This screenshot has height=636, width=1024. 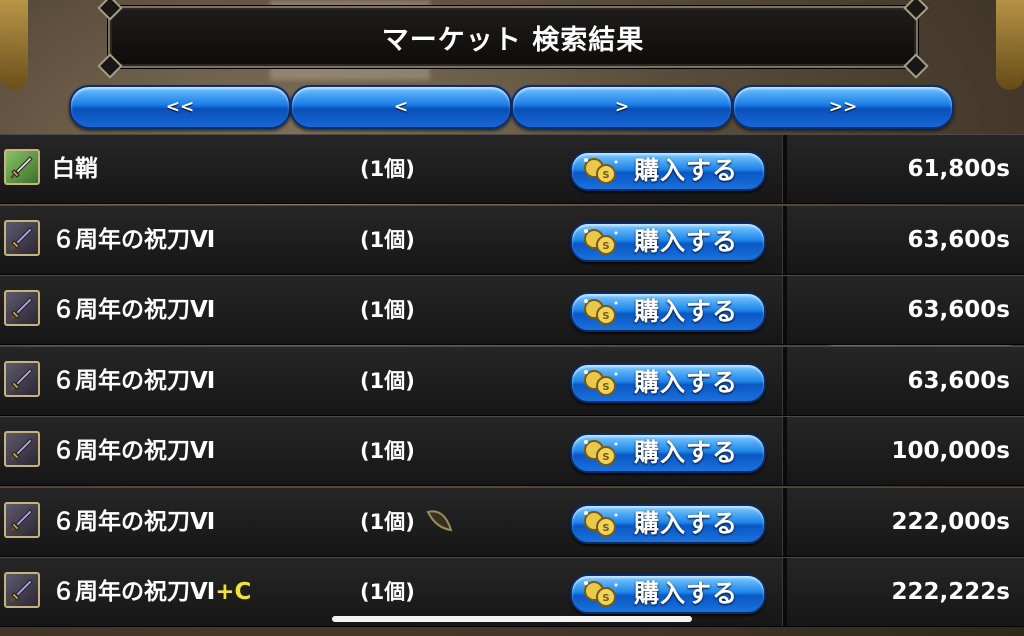 What do you see at coordinates (512, 451) in the screenshot?
I see `table-row: ６周年の祝刀Ⅵ (1個) S 購入する 100,000s` at bounding box center [512, 451].